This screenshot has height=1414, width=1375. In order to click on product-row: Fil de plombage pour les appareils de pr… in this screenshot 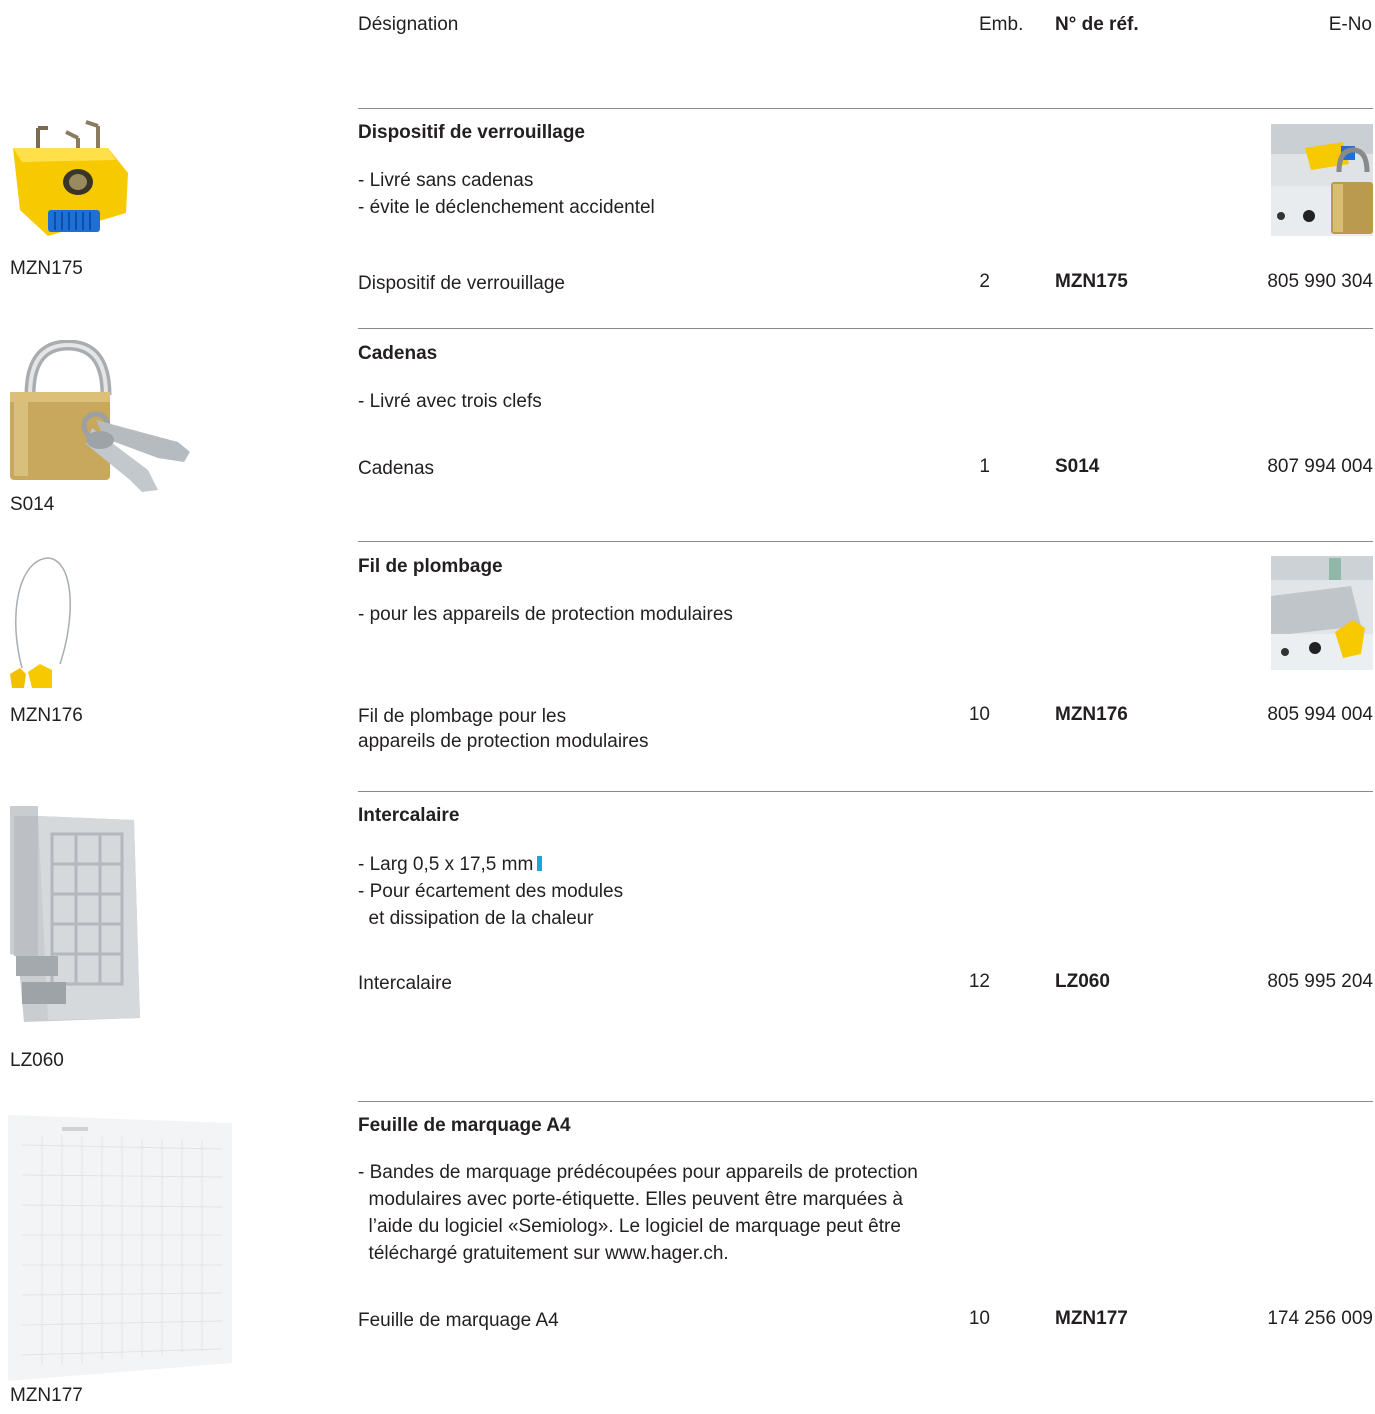, I will do `click(865, 731)`.